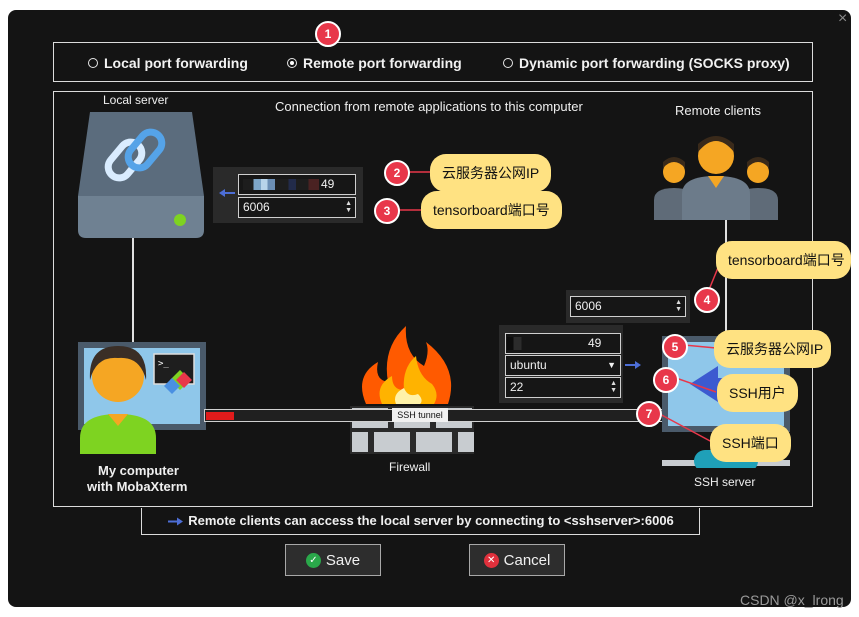 The image size is (859, 617). Describe the element at coordinates (773, 349) in the screenshot. I see `annotation-bubble-5: 云服务器公网IP` at that location.